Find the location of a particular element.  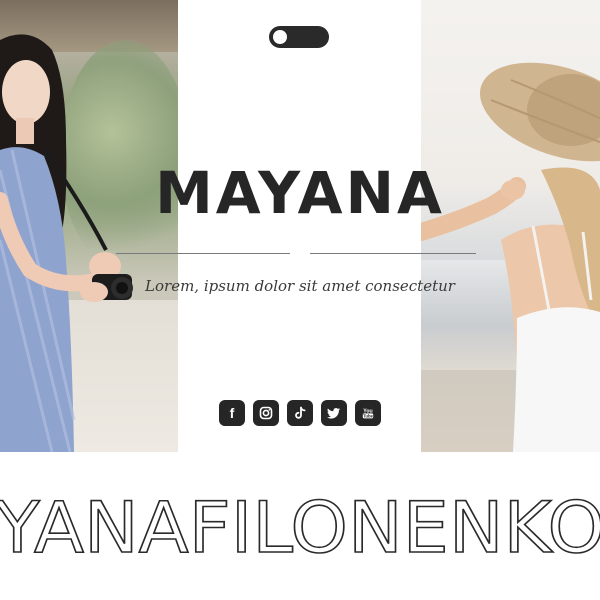

svg-text: f is located at coordinates (232, 413).